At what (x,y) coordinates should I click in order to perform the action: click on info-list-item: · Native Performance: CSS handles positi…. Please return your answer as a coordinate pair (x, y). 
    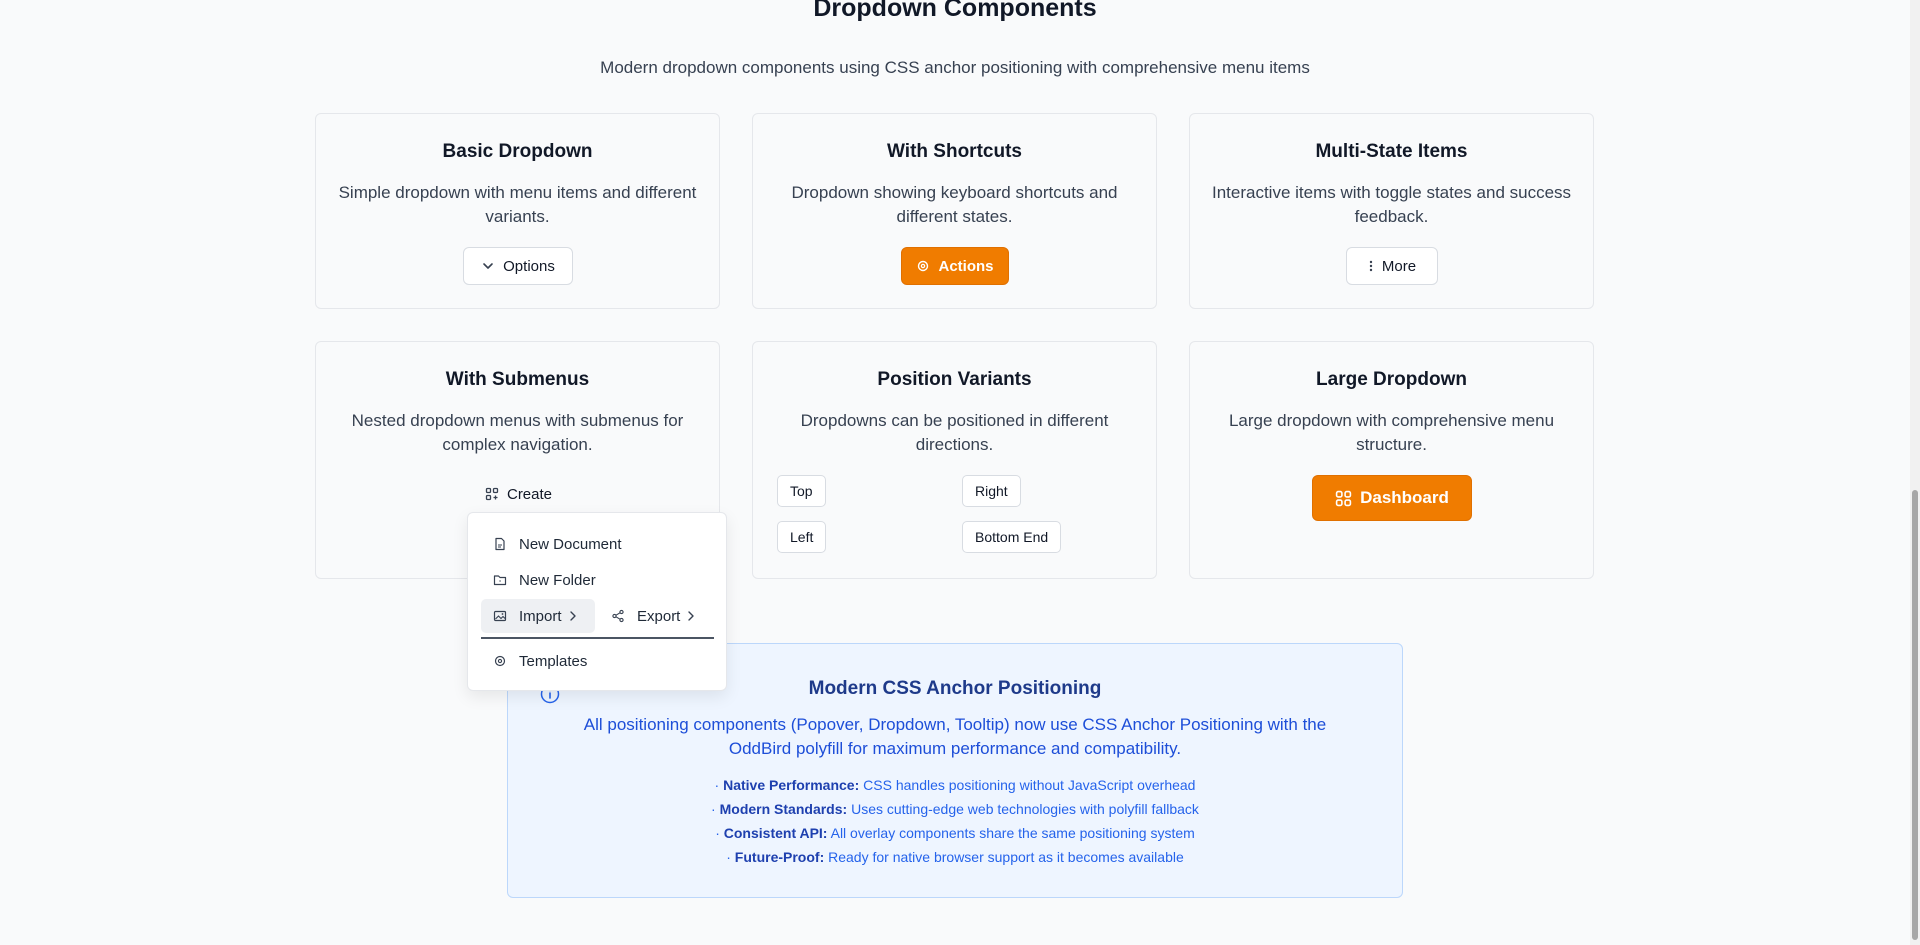
    Looking at the image, I should click on (955, 785).